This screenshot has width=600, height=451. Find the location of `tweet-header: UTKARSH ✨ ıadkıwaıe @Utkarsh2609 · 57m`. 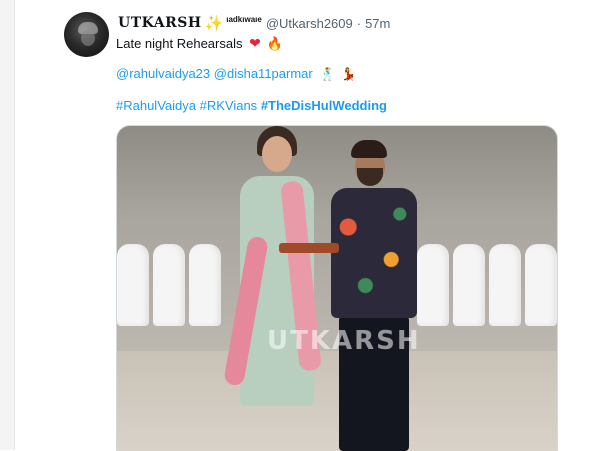

tweet-header: UTKARSH ✨ ıadkıwaıe @Utkarsh2609 · 57m is located at coordinates (254, 23).